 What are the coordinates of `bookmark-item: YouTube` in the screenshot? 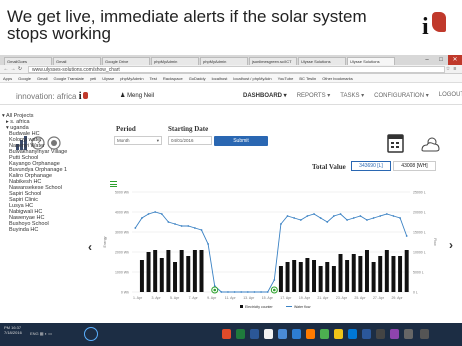 It's located at (286, 78).